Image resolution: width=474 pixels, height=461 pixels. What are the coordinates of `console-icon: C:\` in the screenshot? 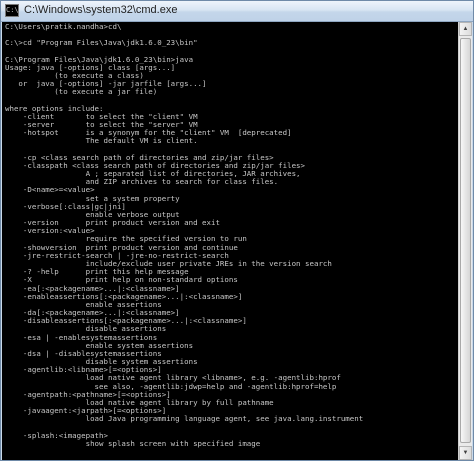 It's located at (12, 10).